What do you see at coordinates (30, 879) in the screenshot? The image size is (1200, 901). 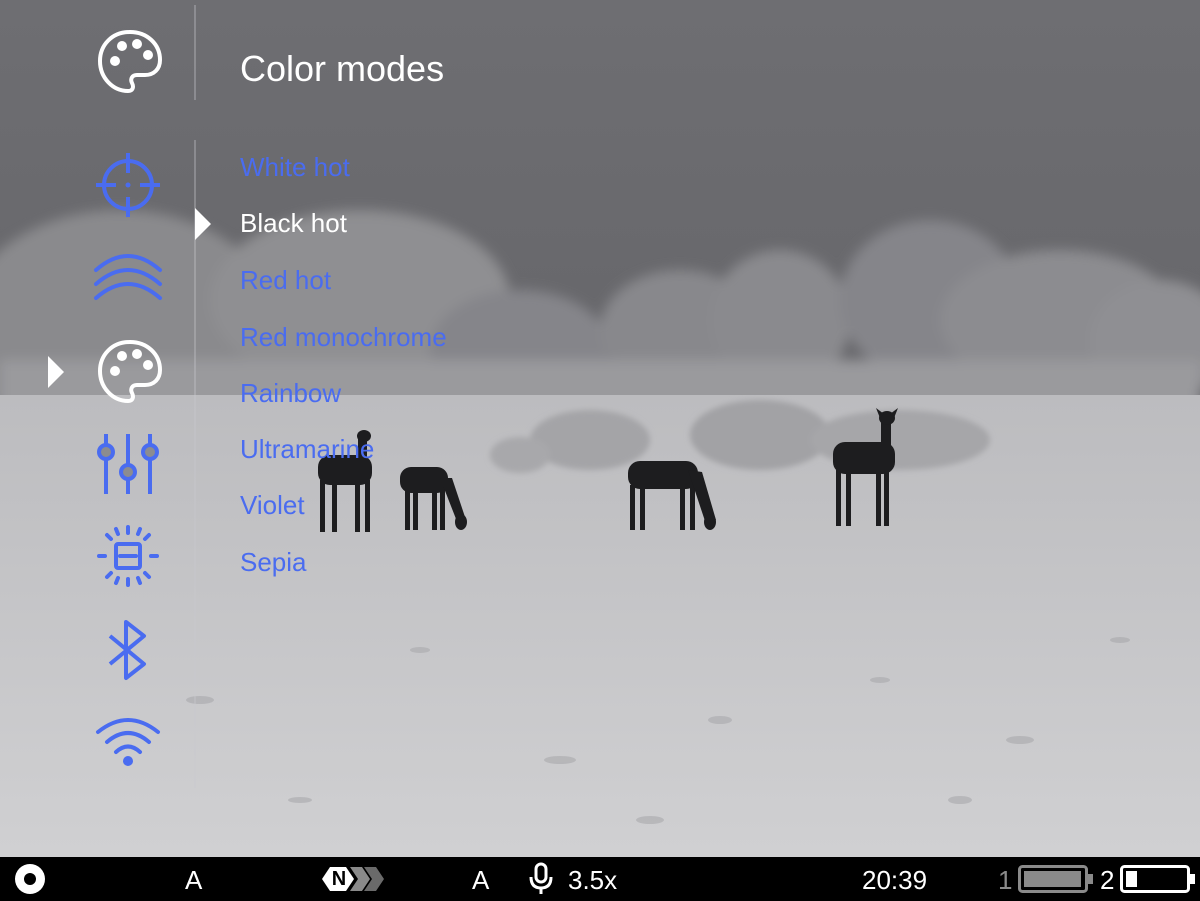 I see `record-icon` at bounding box center [30, 879].